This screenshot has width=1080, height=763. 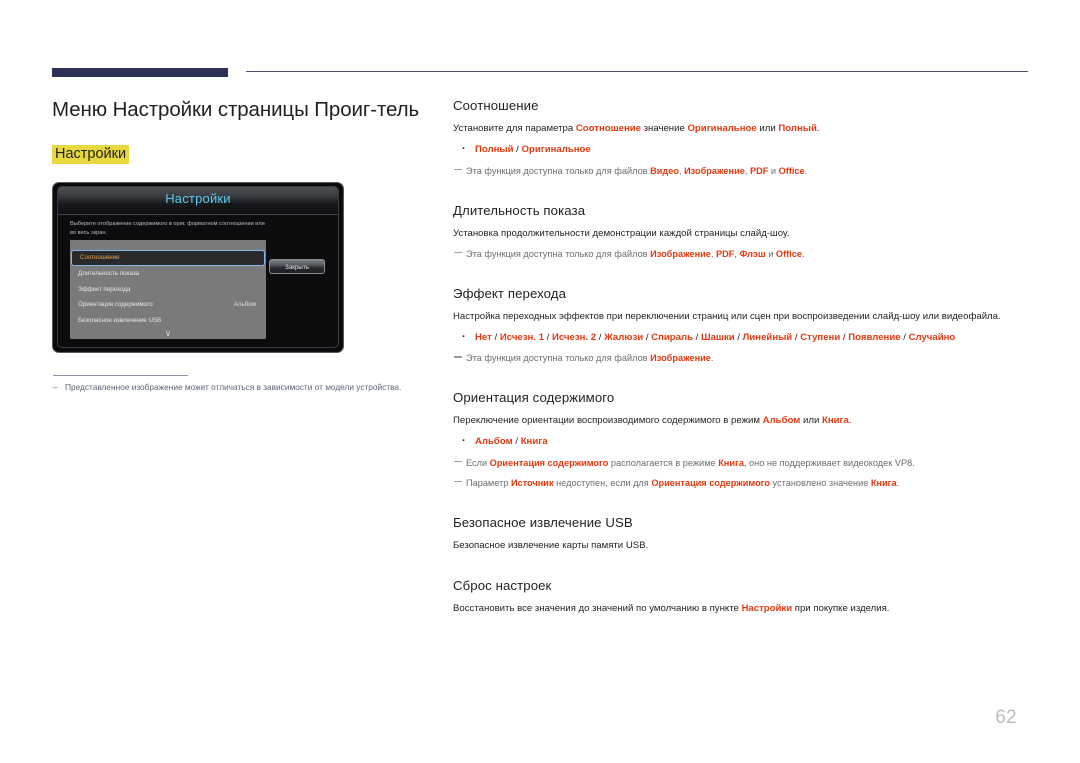 I want to click on tv-menu-item-label: Эффект перехода, so click(x=104, y=289).